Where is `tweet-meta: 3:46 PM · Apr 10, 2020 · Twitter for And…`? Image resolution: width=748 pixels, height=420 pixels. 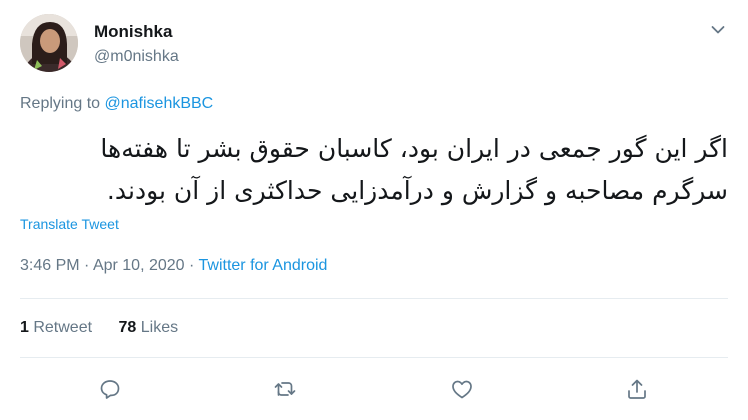 tweet-meta: 3:46 PM · Apr 10, 2020 · Twitter for And… is located at coordinates (173, 266).